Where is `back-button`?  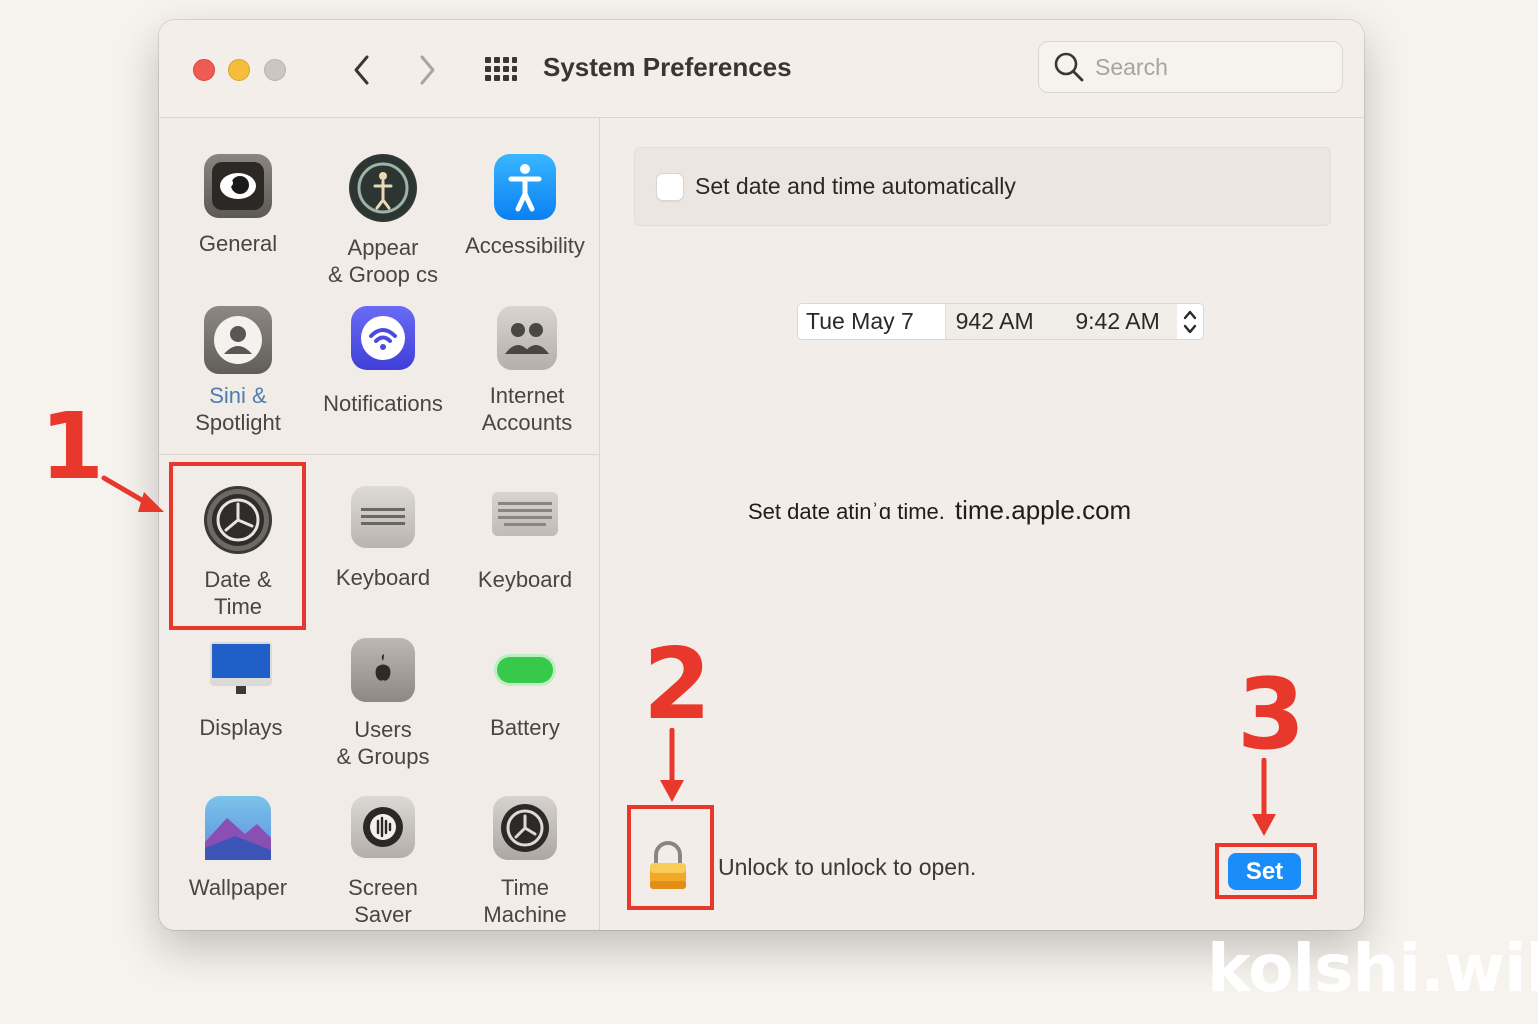
back-button is located at coordinates (362, 70).